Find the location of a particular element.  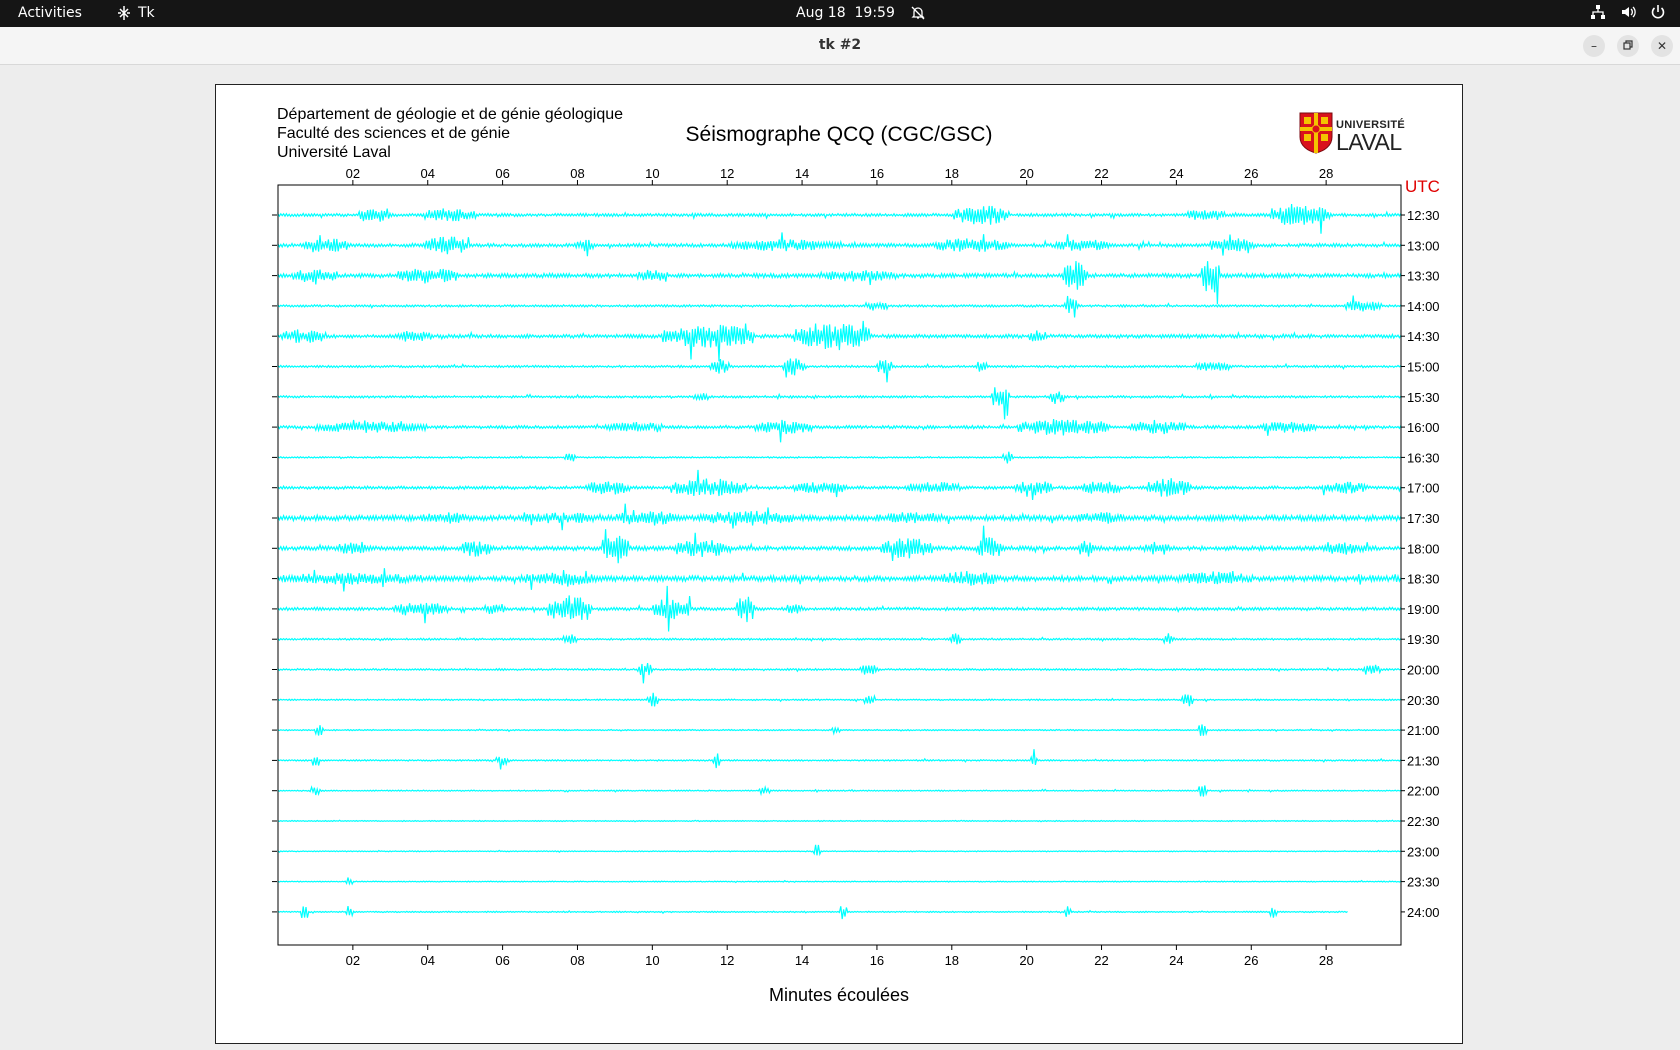

x-tick-label-top: 06 is located at coordinates (502, 173).